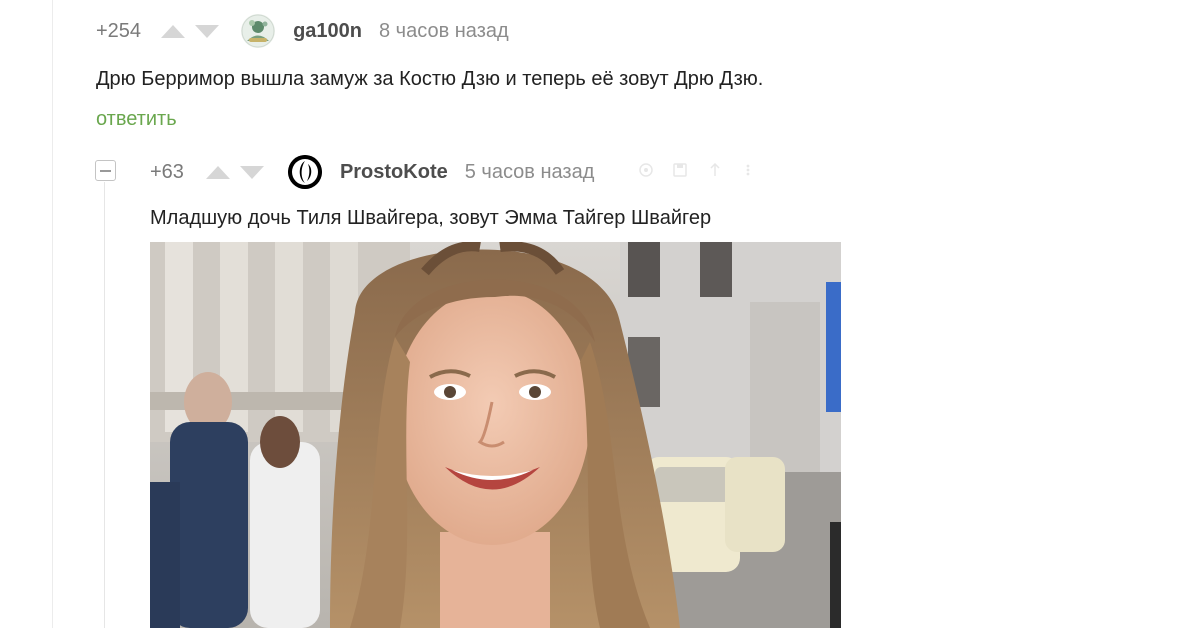 The height and width of the screenshot is (628, 1200). Describe the element at coordinates (444, 31) in the screenshot. I see `comment-time: 8 часов назад` at that location.